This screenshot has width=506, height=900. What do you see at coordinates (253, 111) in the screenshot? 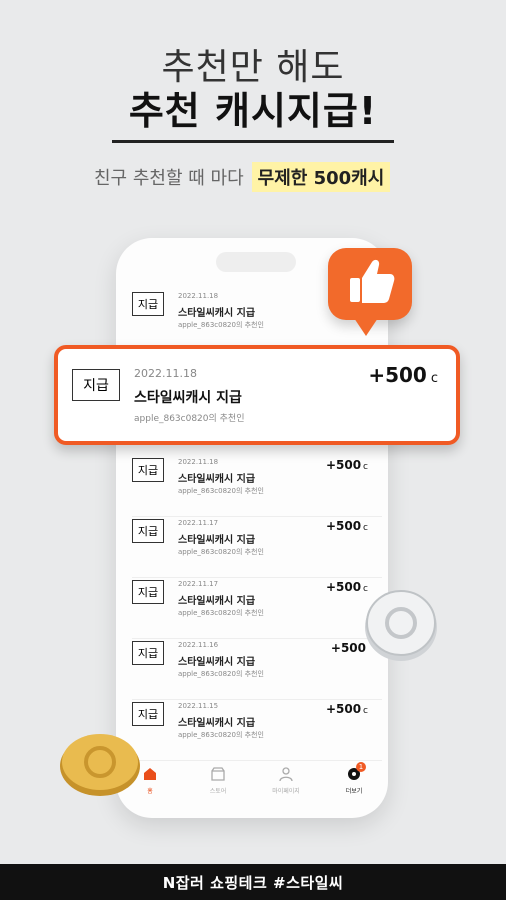
I see `headline-line2: 추천 캐시지급!` at bounding box center [253, 111].